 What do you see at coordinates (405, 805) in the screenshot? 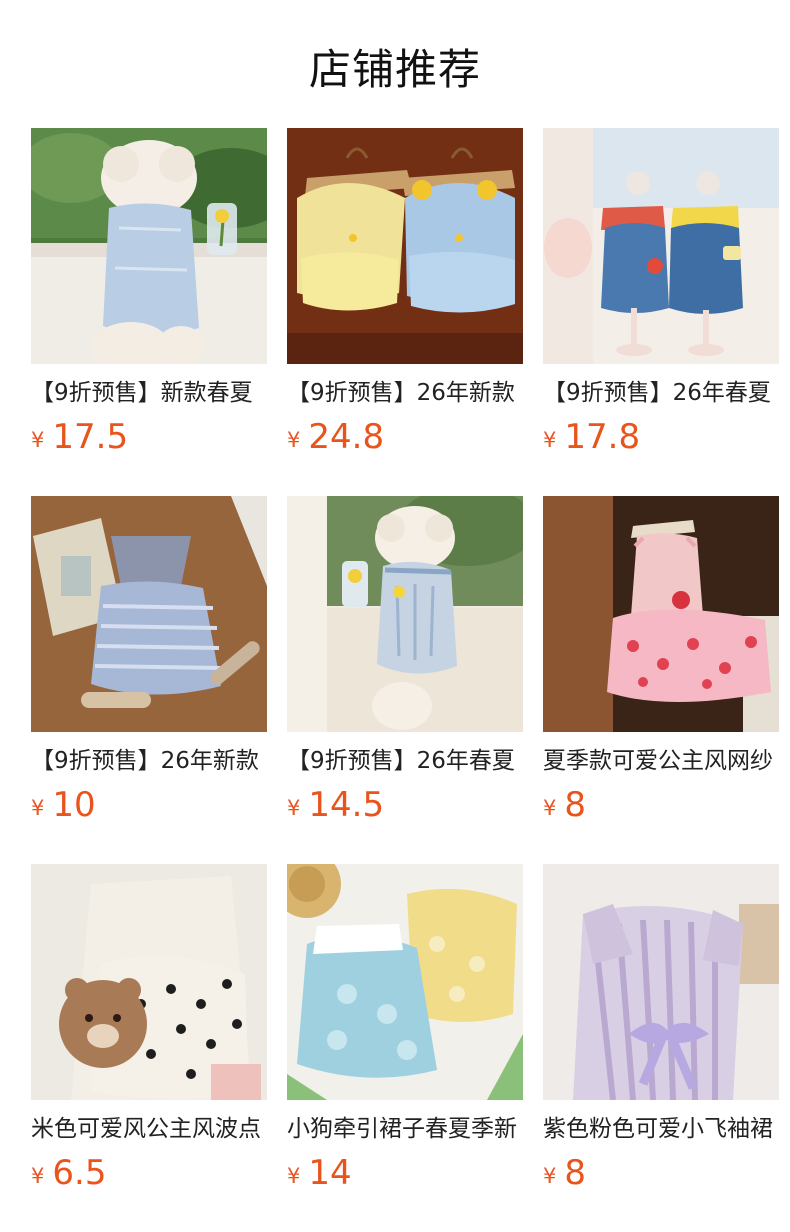
I see `product-price: ¥14.5` at bounding box center [405, 805].